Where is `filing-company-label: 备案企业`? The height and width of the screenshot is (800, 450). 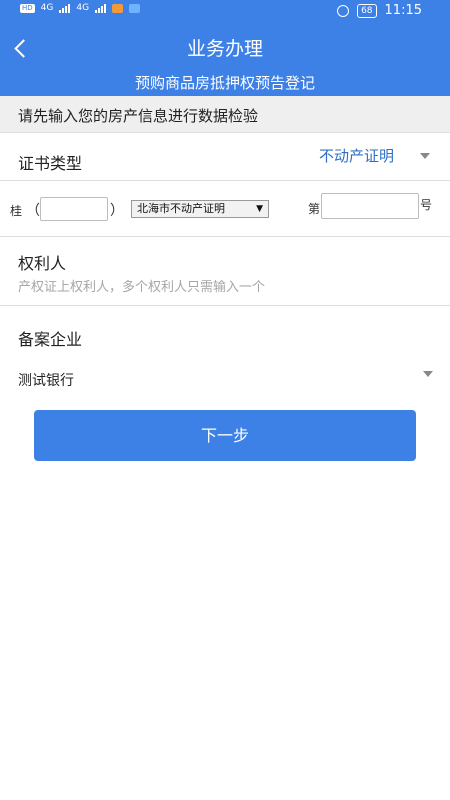
filing-company-label: 备案企业 is located at coordinates (50, 339).